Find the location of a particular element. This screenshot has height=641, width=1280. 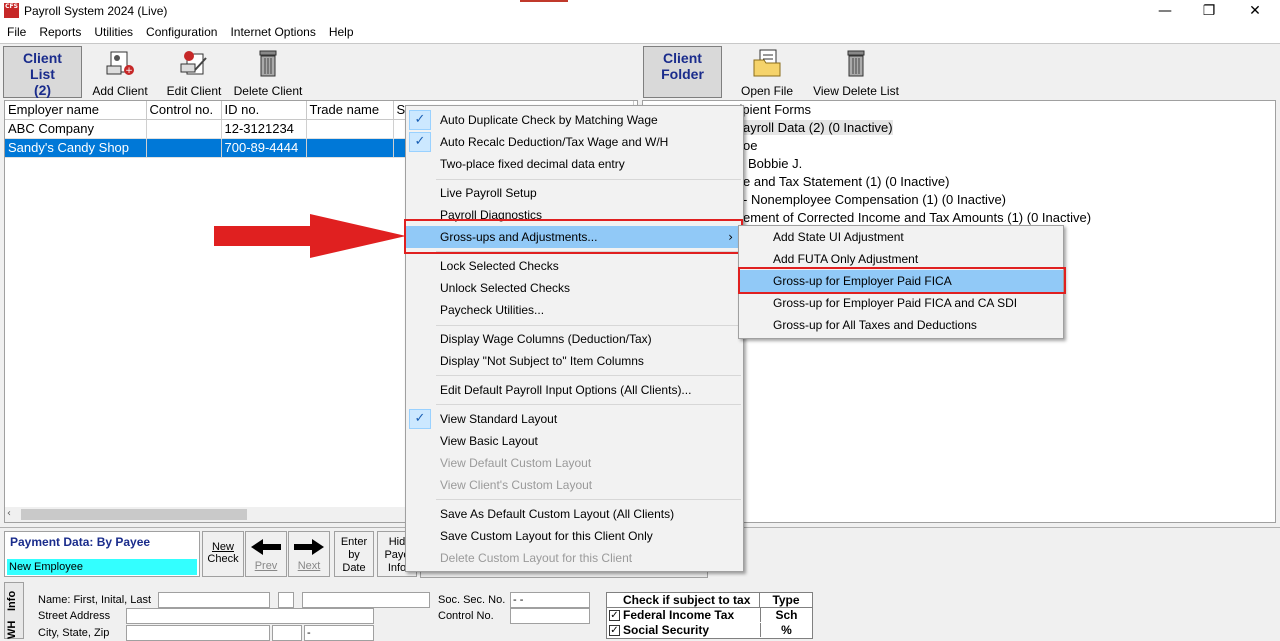

view-delete-list-button: View Delete List is located at coordinates (856, 73).